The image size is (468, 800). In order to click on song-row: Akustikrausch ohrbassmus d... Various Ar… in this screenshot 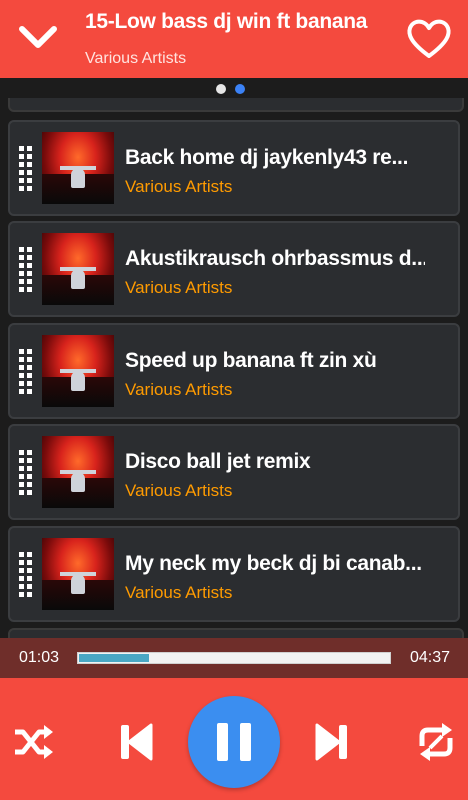, I will do `click(234, 269)`.